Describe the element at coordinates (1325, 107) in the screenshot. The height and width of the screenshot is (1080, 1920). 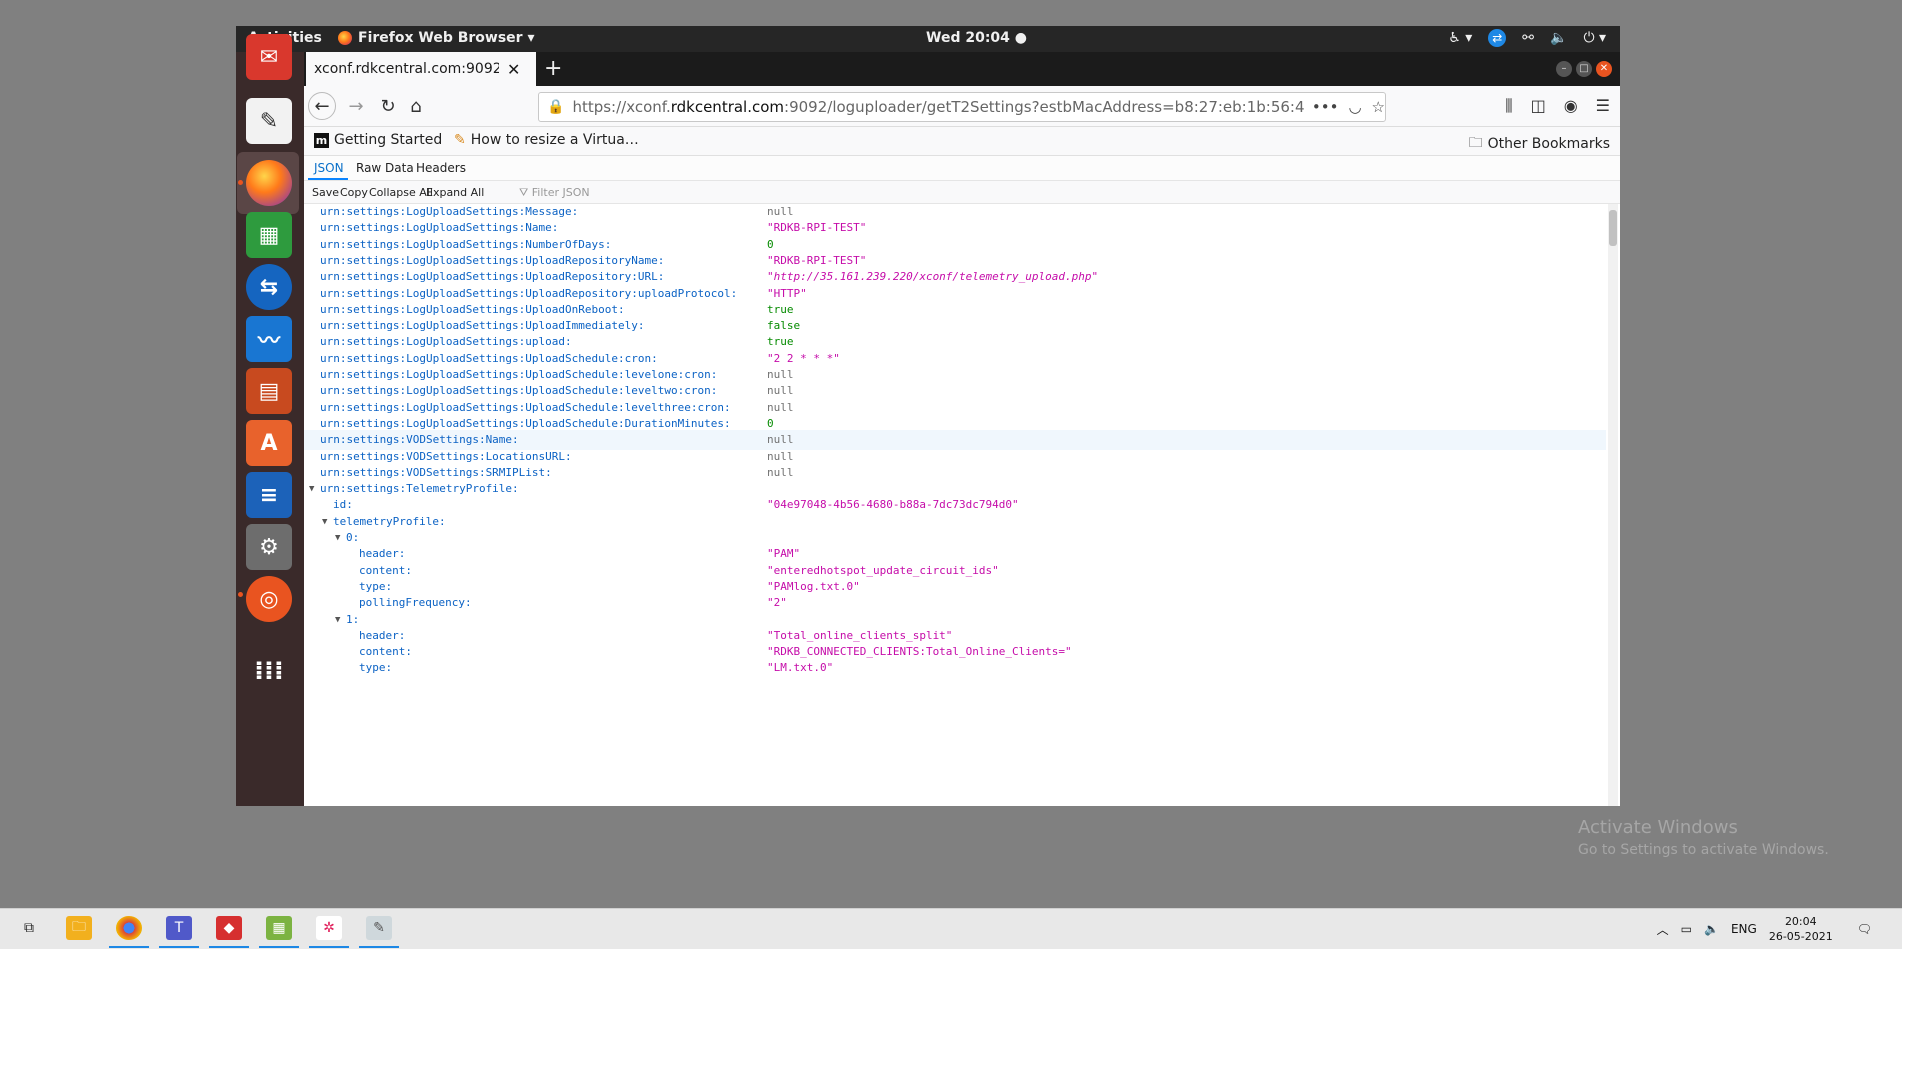
I see `page-actions-icon: •••` at that location.